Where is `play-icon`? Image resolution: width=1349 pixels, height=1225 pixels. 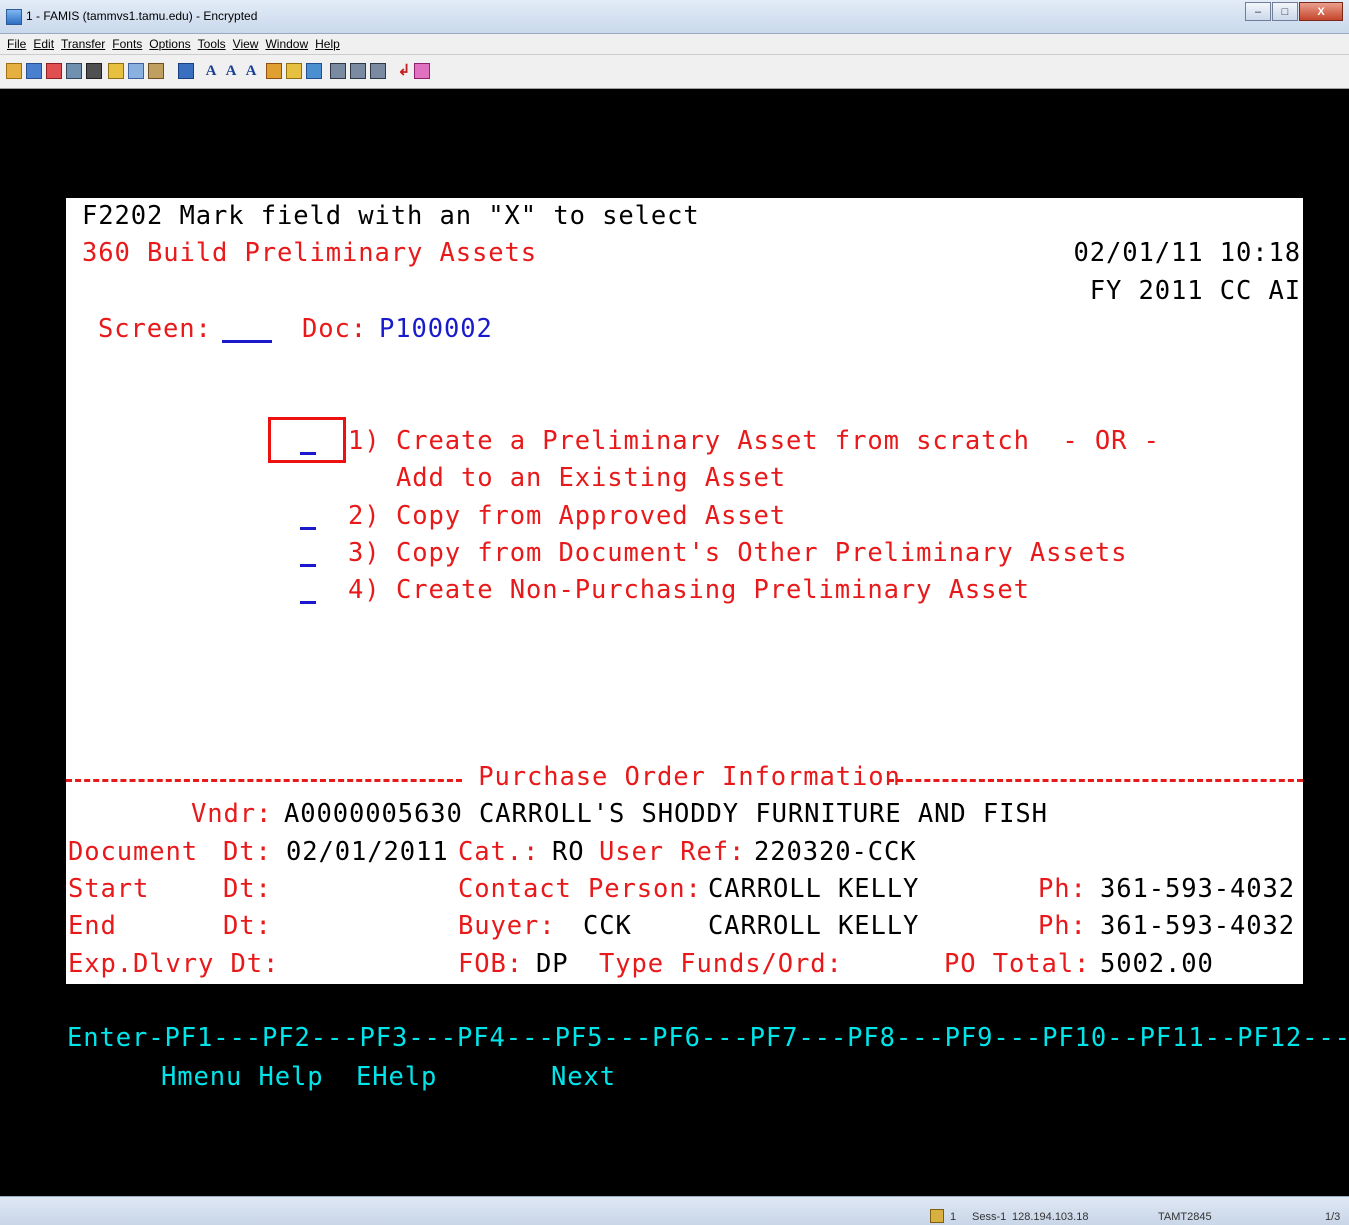 play-icon is located at coordinates (314, 71).